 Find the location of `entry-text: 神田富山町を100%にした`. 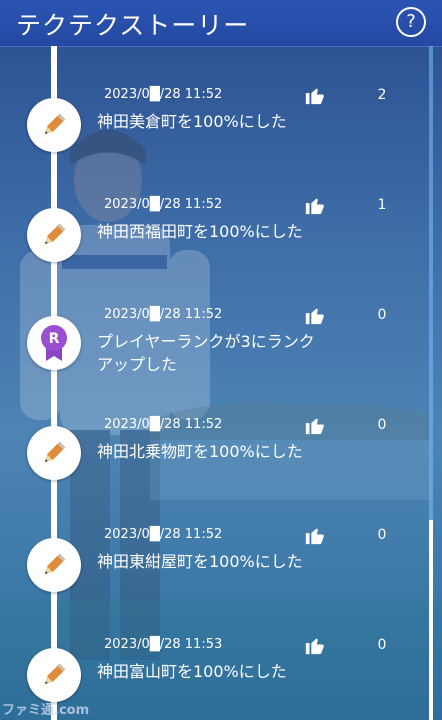

entry-text: 神田富山町を100%にした is located at coordinates (192, 671).